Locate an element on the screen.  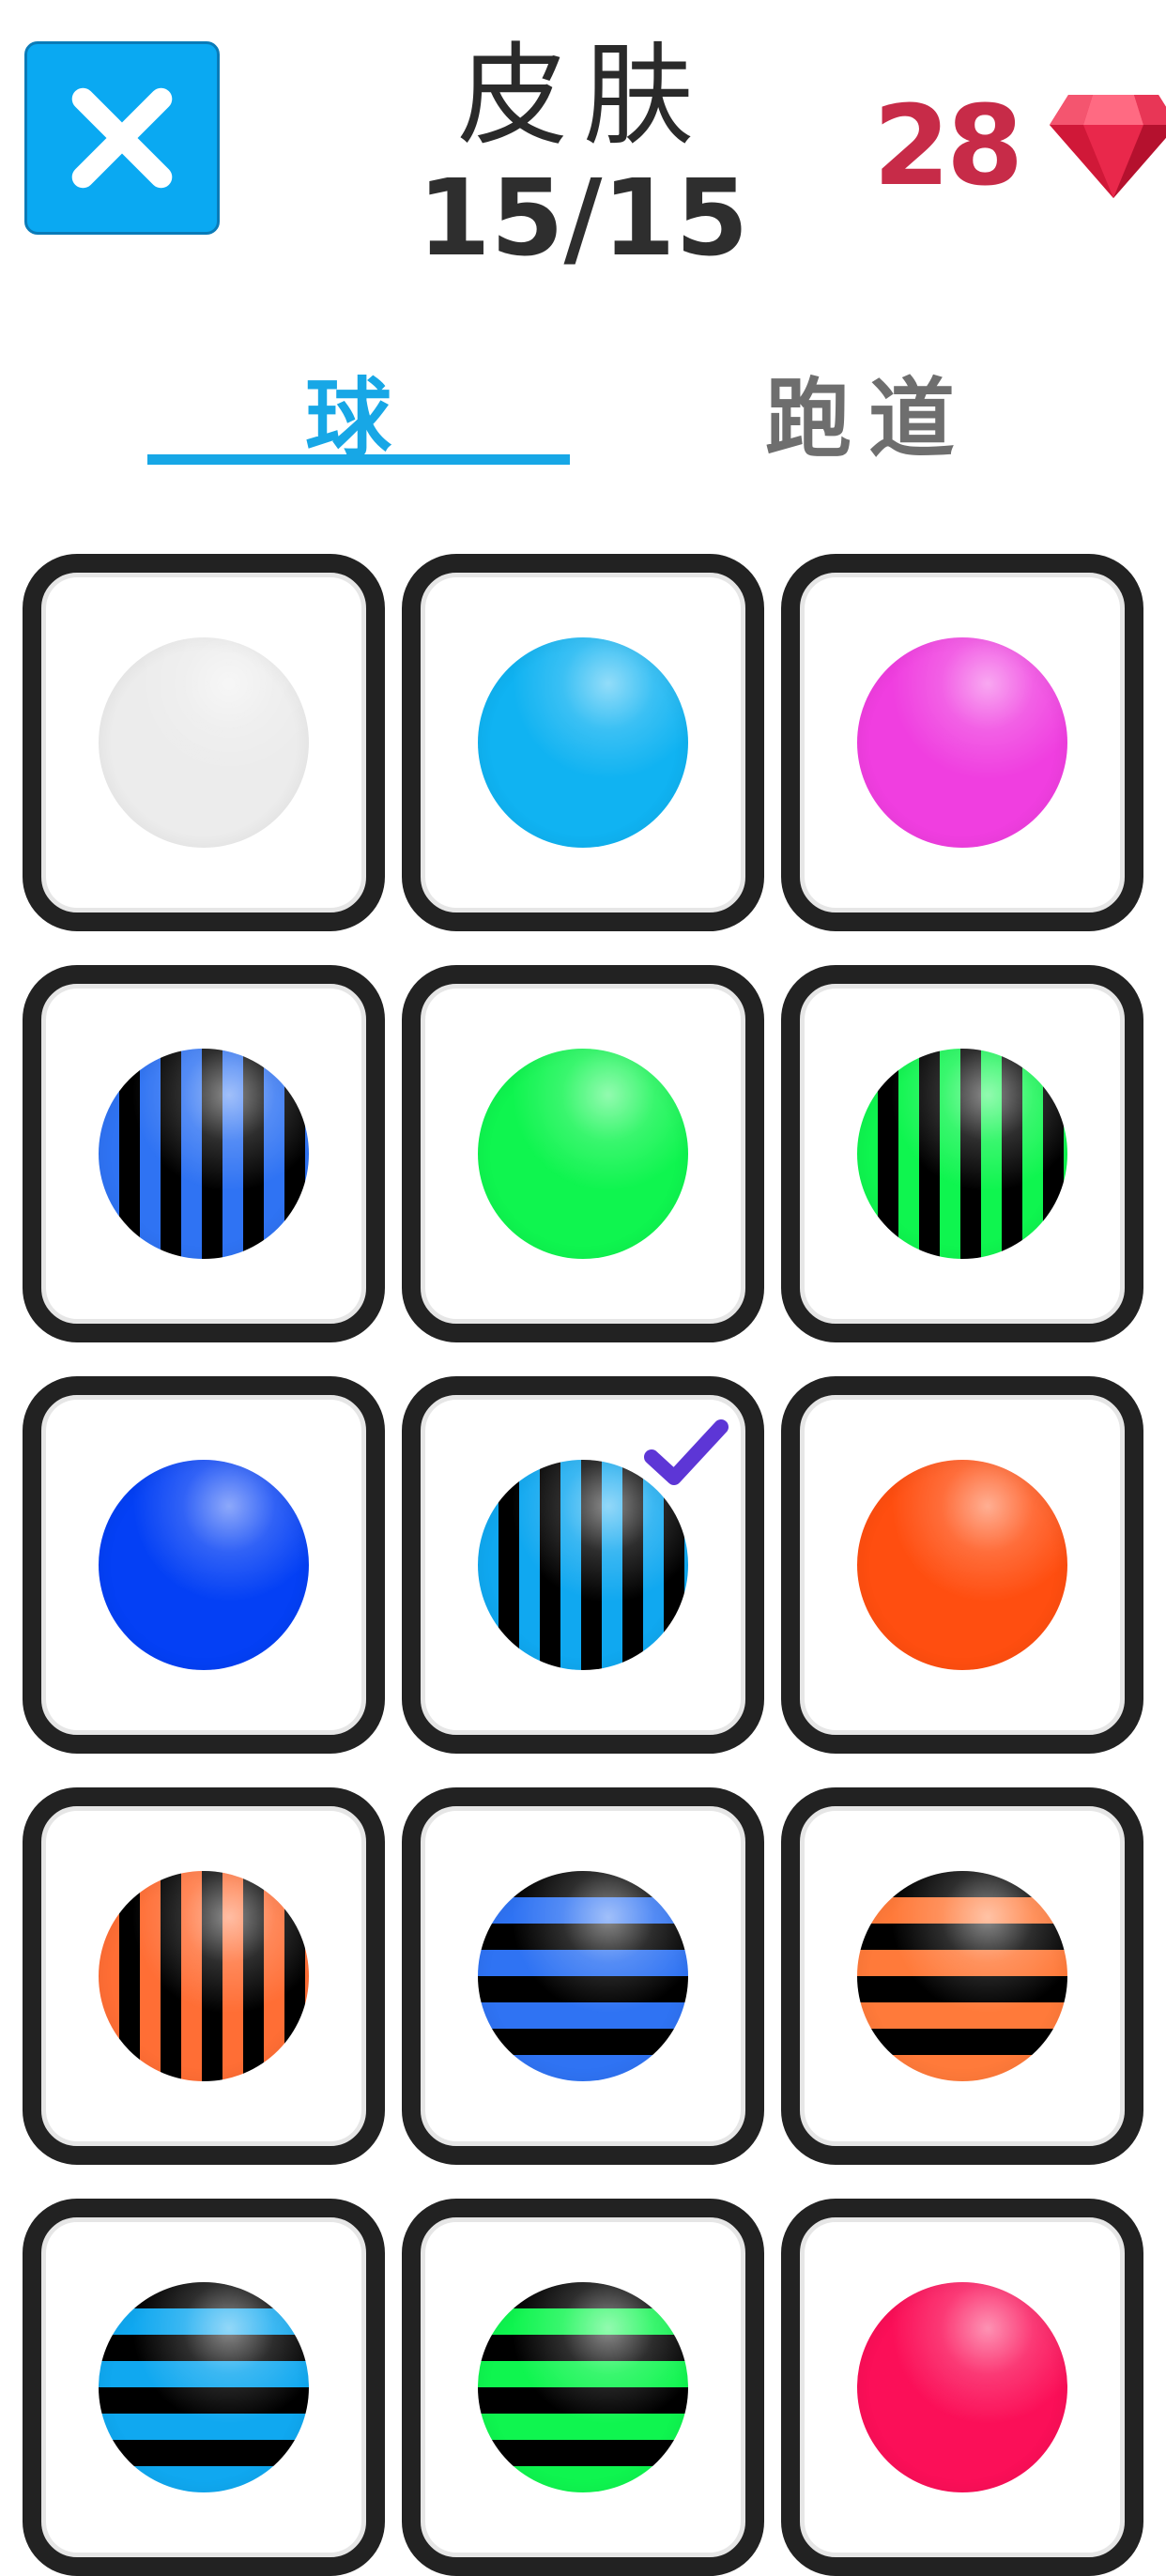
skin-cell-crimson is located at coordinates (962, 2387).